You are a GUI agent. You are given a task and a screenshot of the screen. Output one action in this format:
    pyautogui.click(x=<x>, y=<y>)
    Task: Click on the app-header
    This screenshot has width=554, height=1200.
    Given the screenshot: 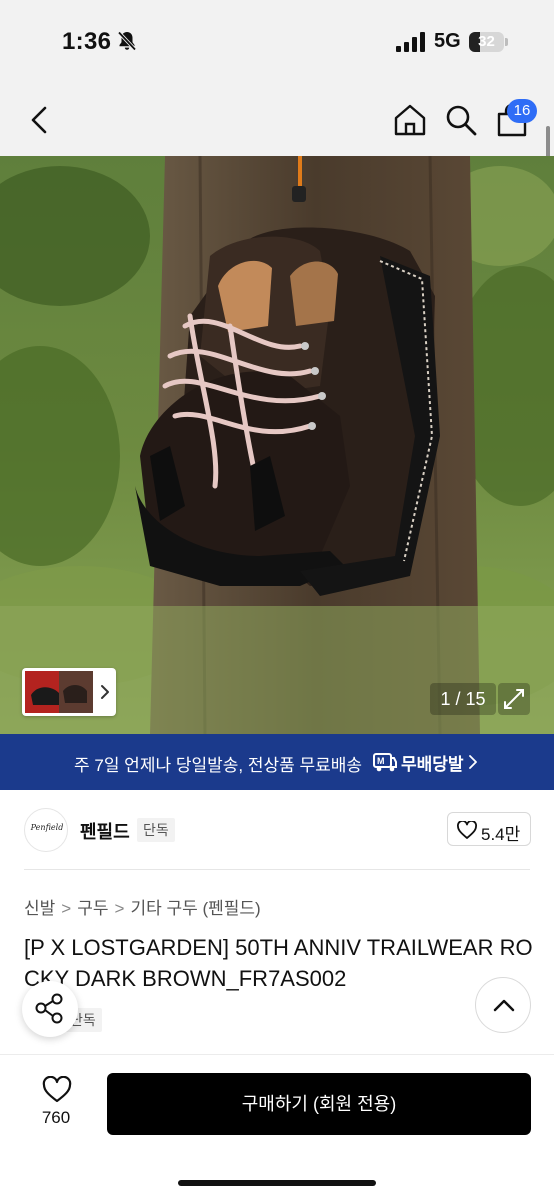 What is the action you would take?
    pyautogui.click(x=277, y=120)
    